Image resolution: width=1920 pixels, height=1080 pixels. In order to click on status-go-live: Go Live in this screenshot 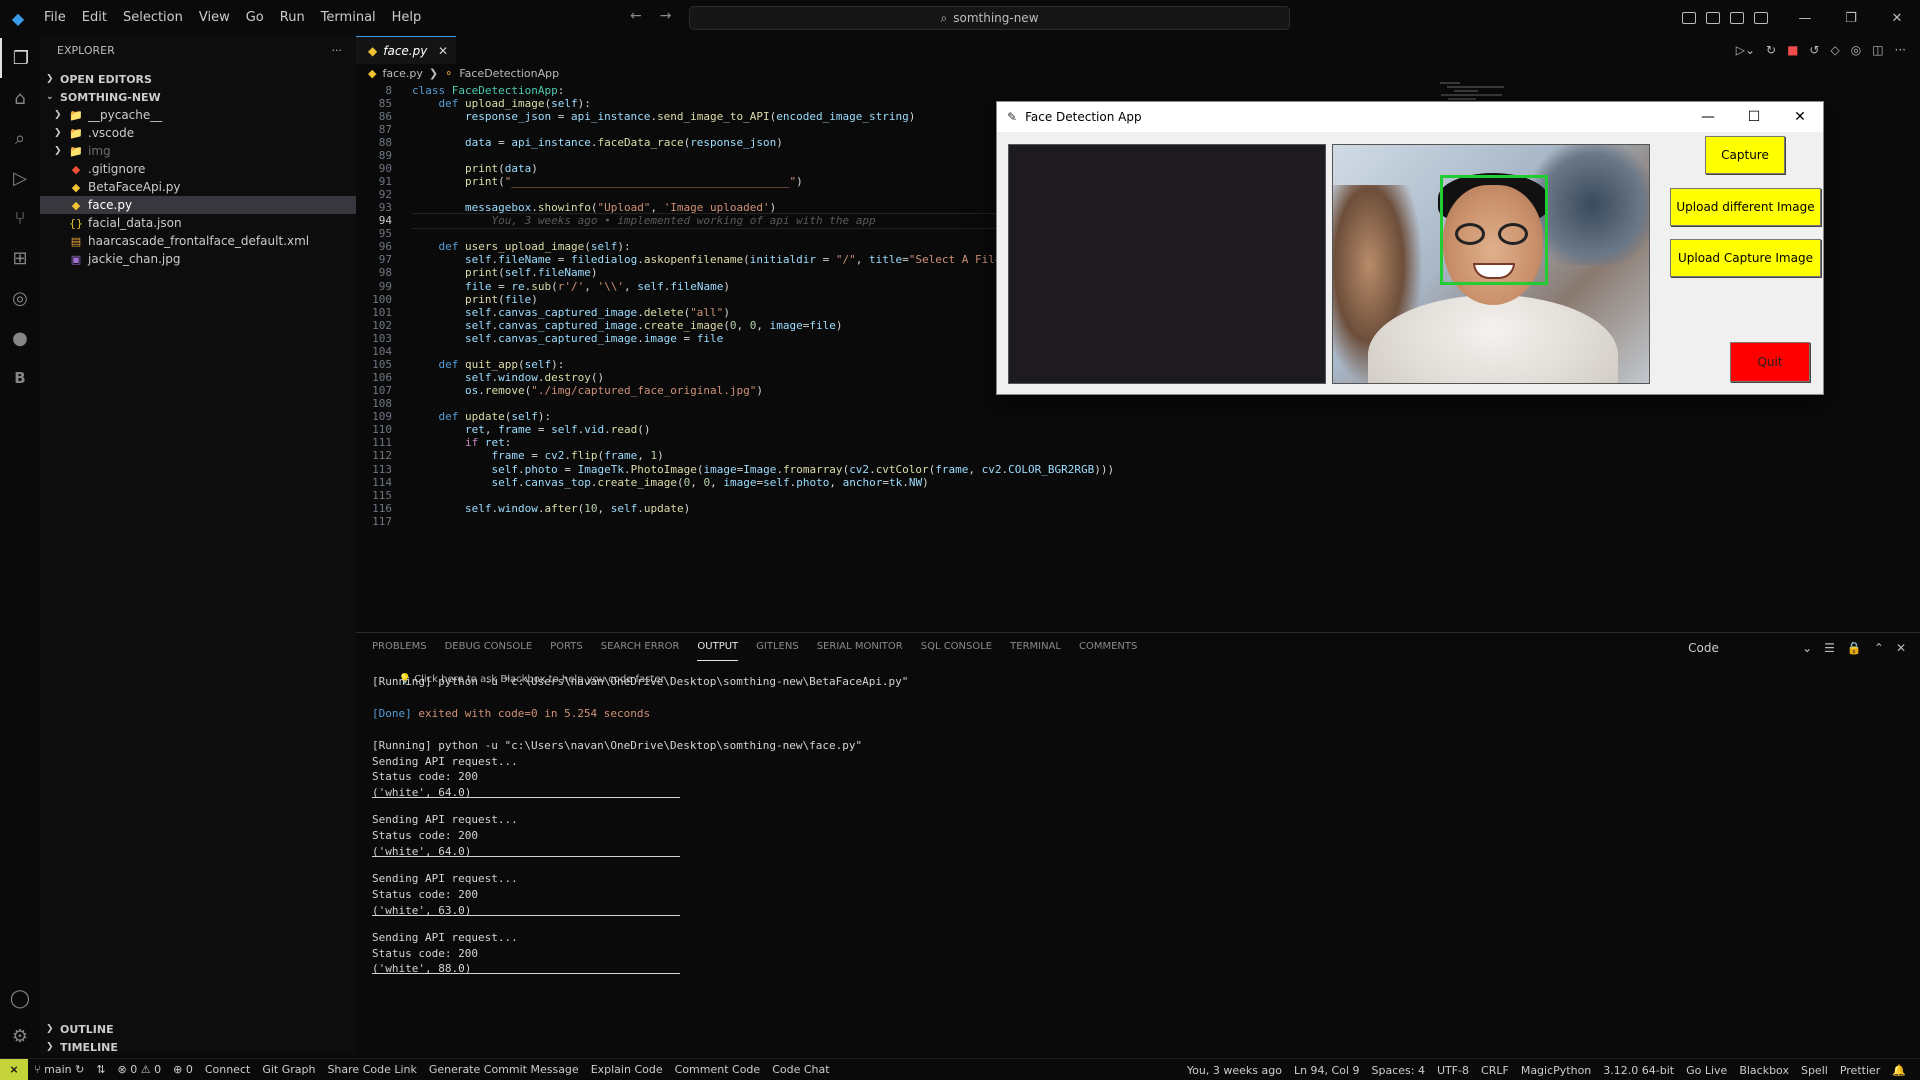, I will do `click(1706, 1070)`.